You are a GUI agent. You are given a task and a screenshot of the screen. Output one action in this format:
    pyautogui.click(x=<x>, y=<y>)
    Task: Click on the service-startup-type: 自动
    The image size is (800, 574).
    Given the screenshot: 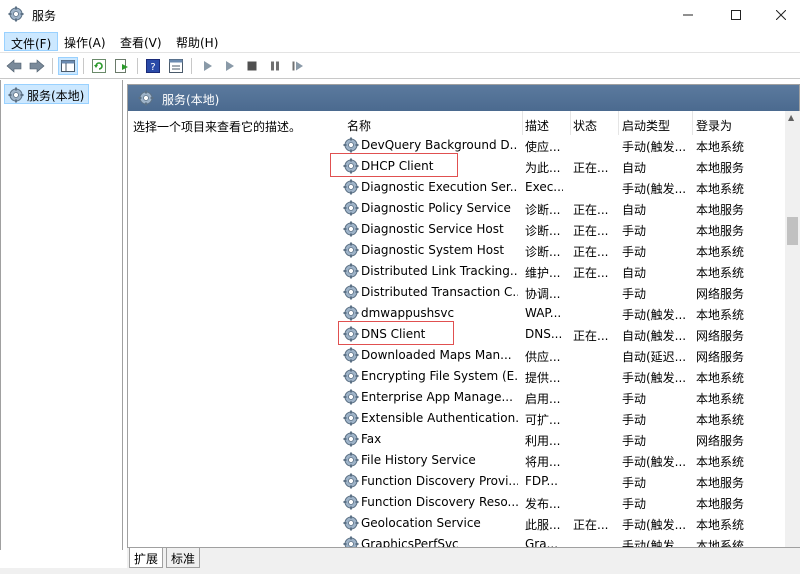 What is the action you would take?
    pyautogui.click(x=634, y=168)
    